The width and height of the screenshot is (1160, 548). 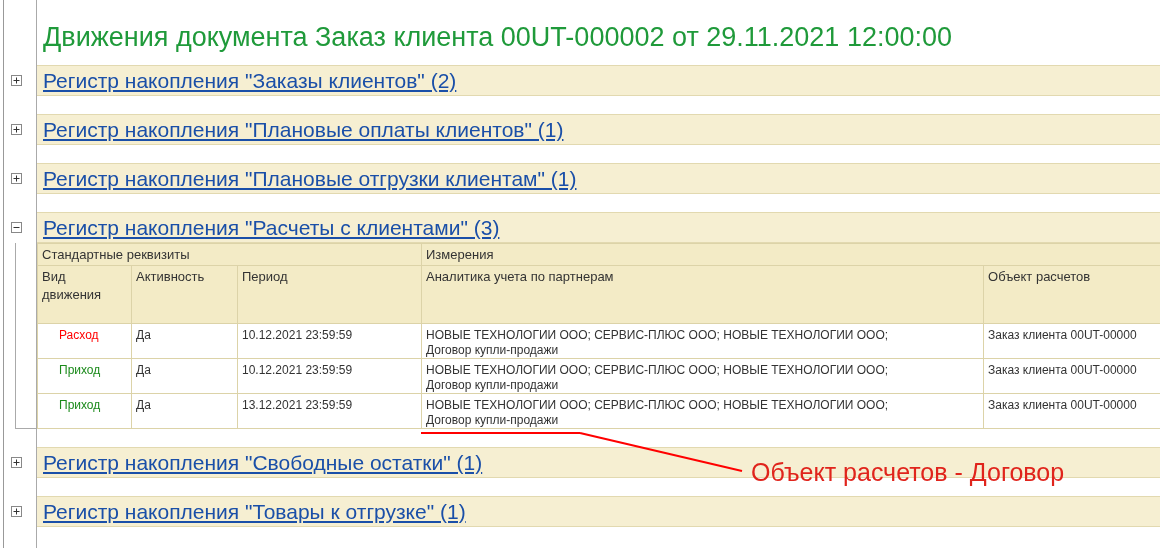 I want to click on register-link: Регистр накопления "Расчеты с клиентами" (3), so click(x=271, y=227).